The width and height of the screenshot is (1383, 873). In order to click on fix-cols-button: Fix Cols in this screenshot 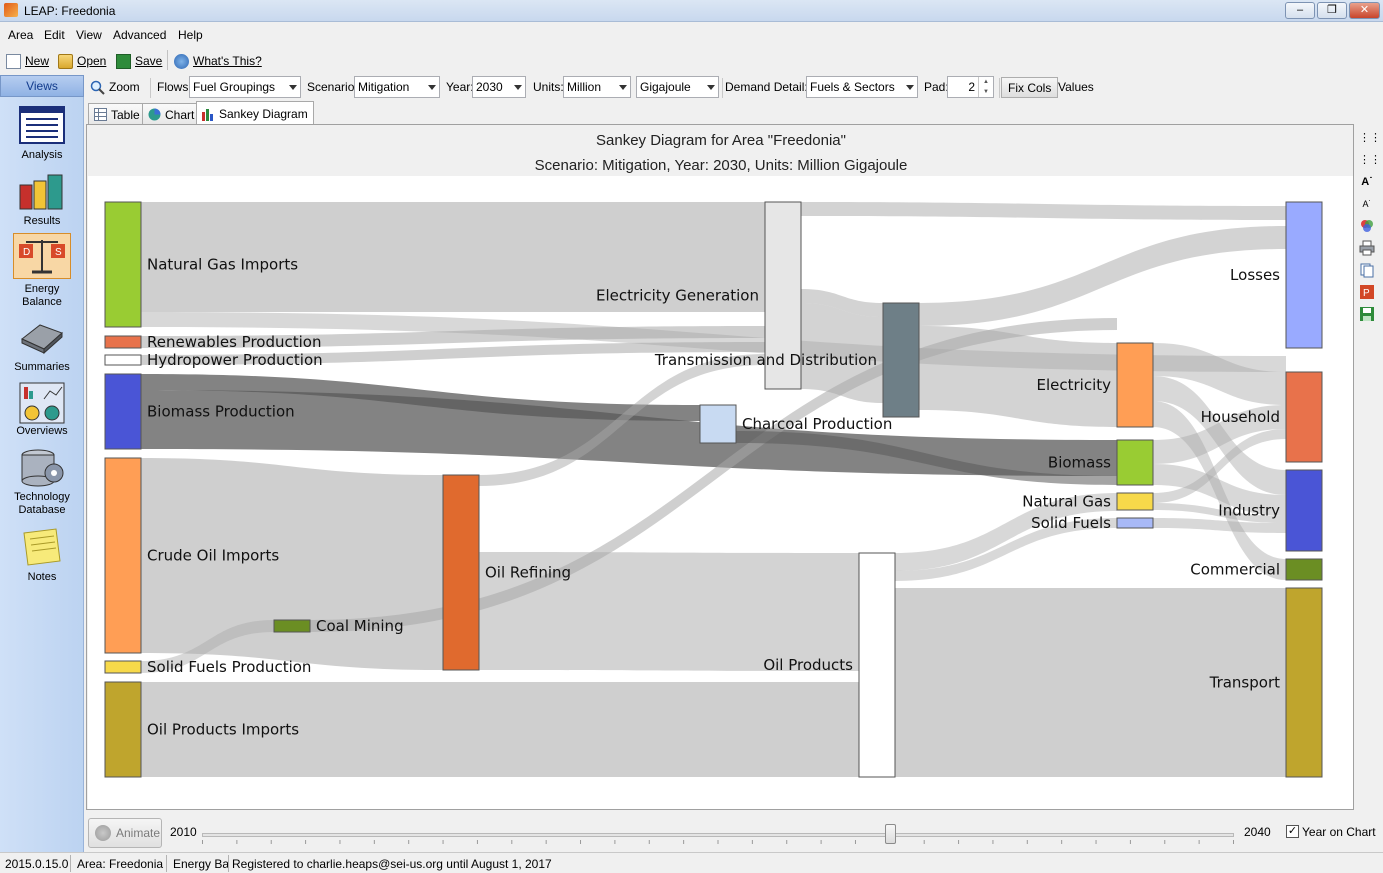, I will do `click(1030, 87)`.